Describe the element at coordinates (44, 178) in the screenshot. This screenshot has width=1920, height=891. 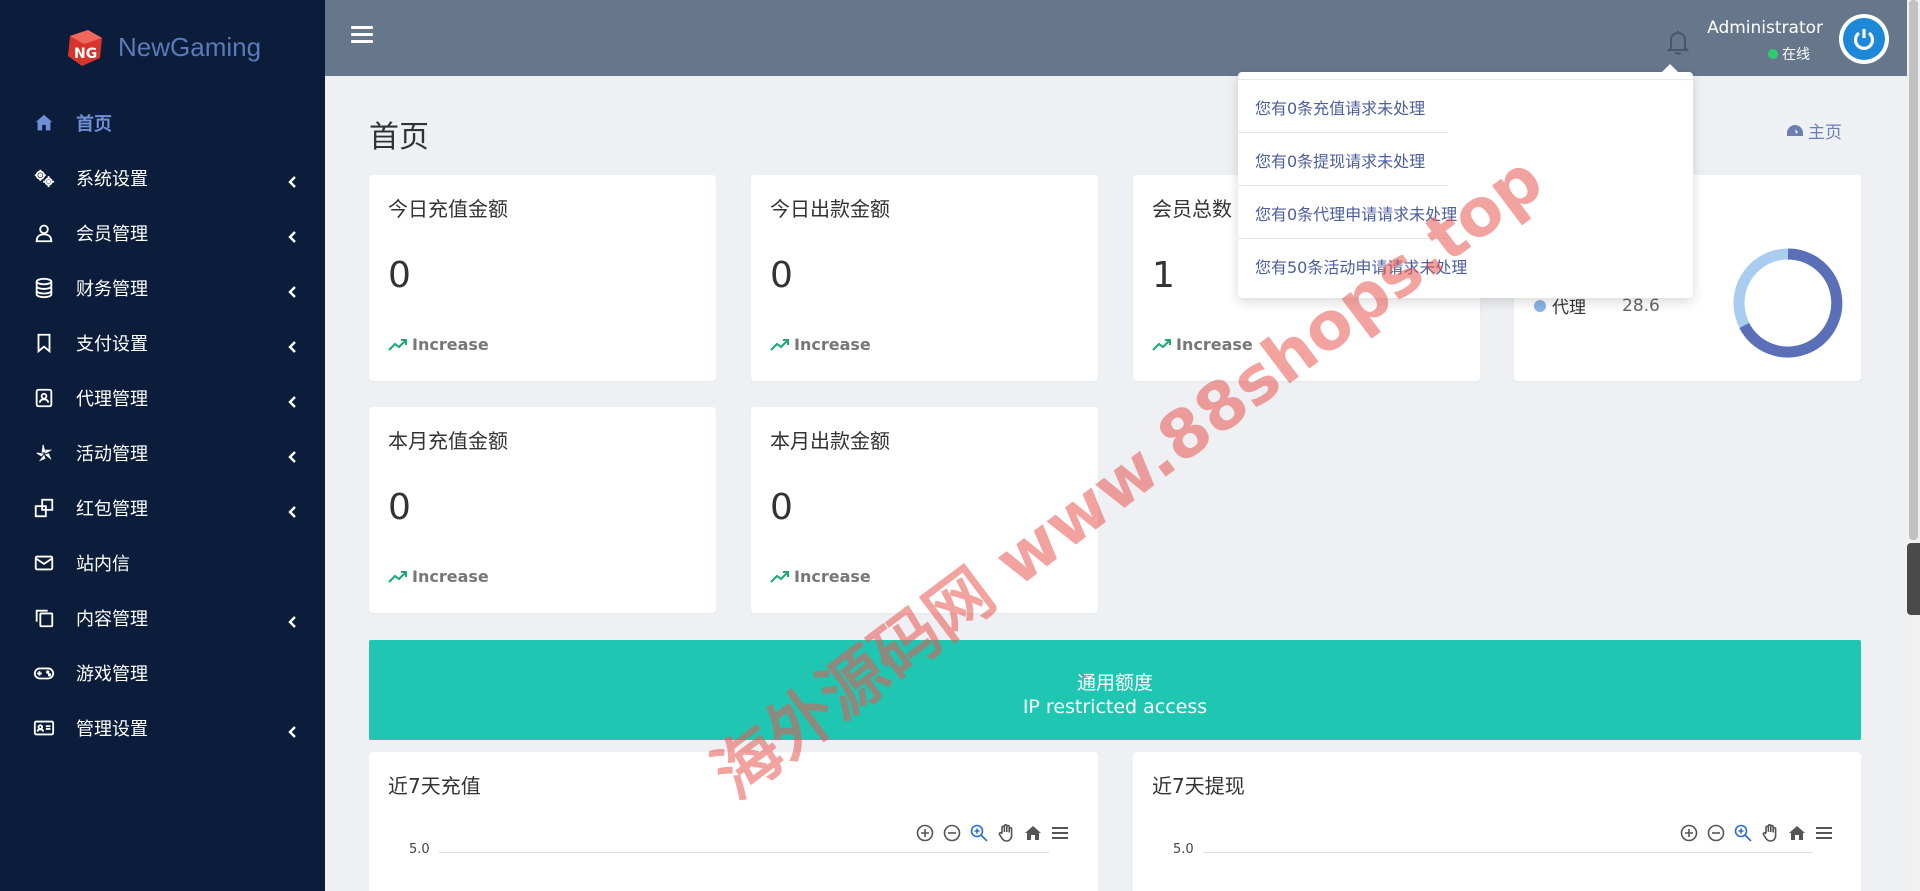
I see `cogs-icon` at that location.